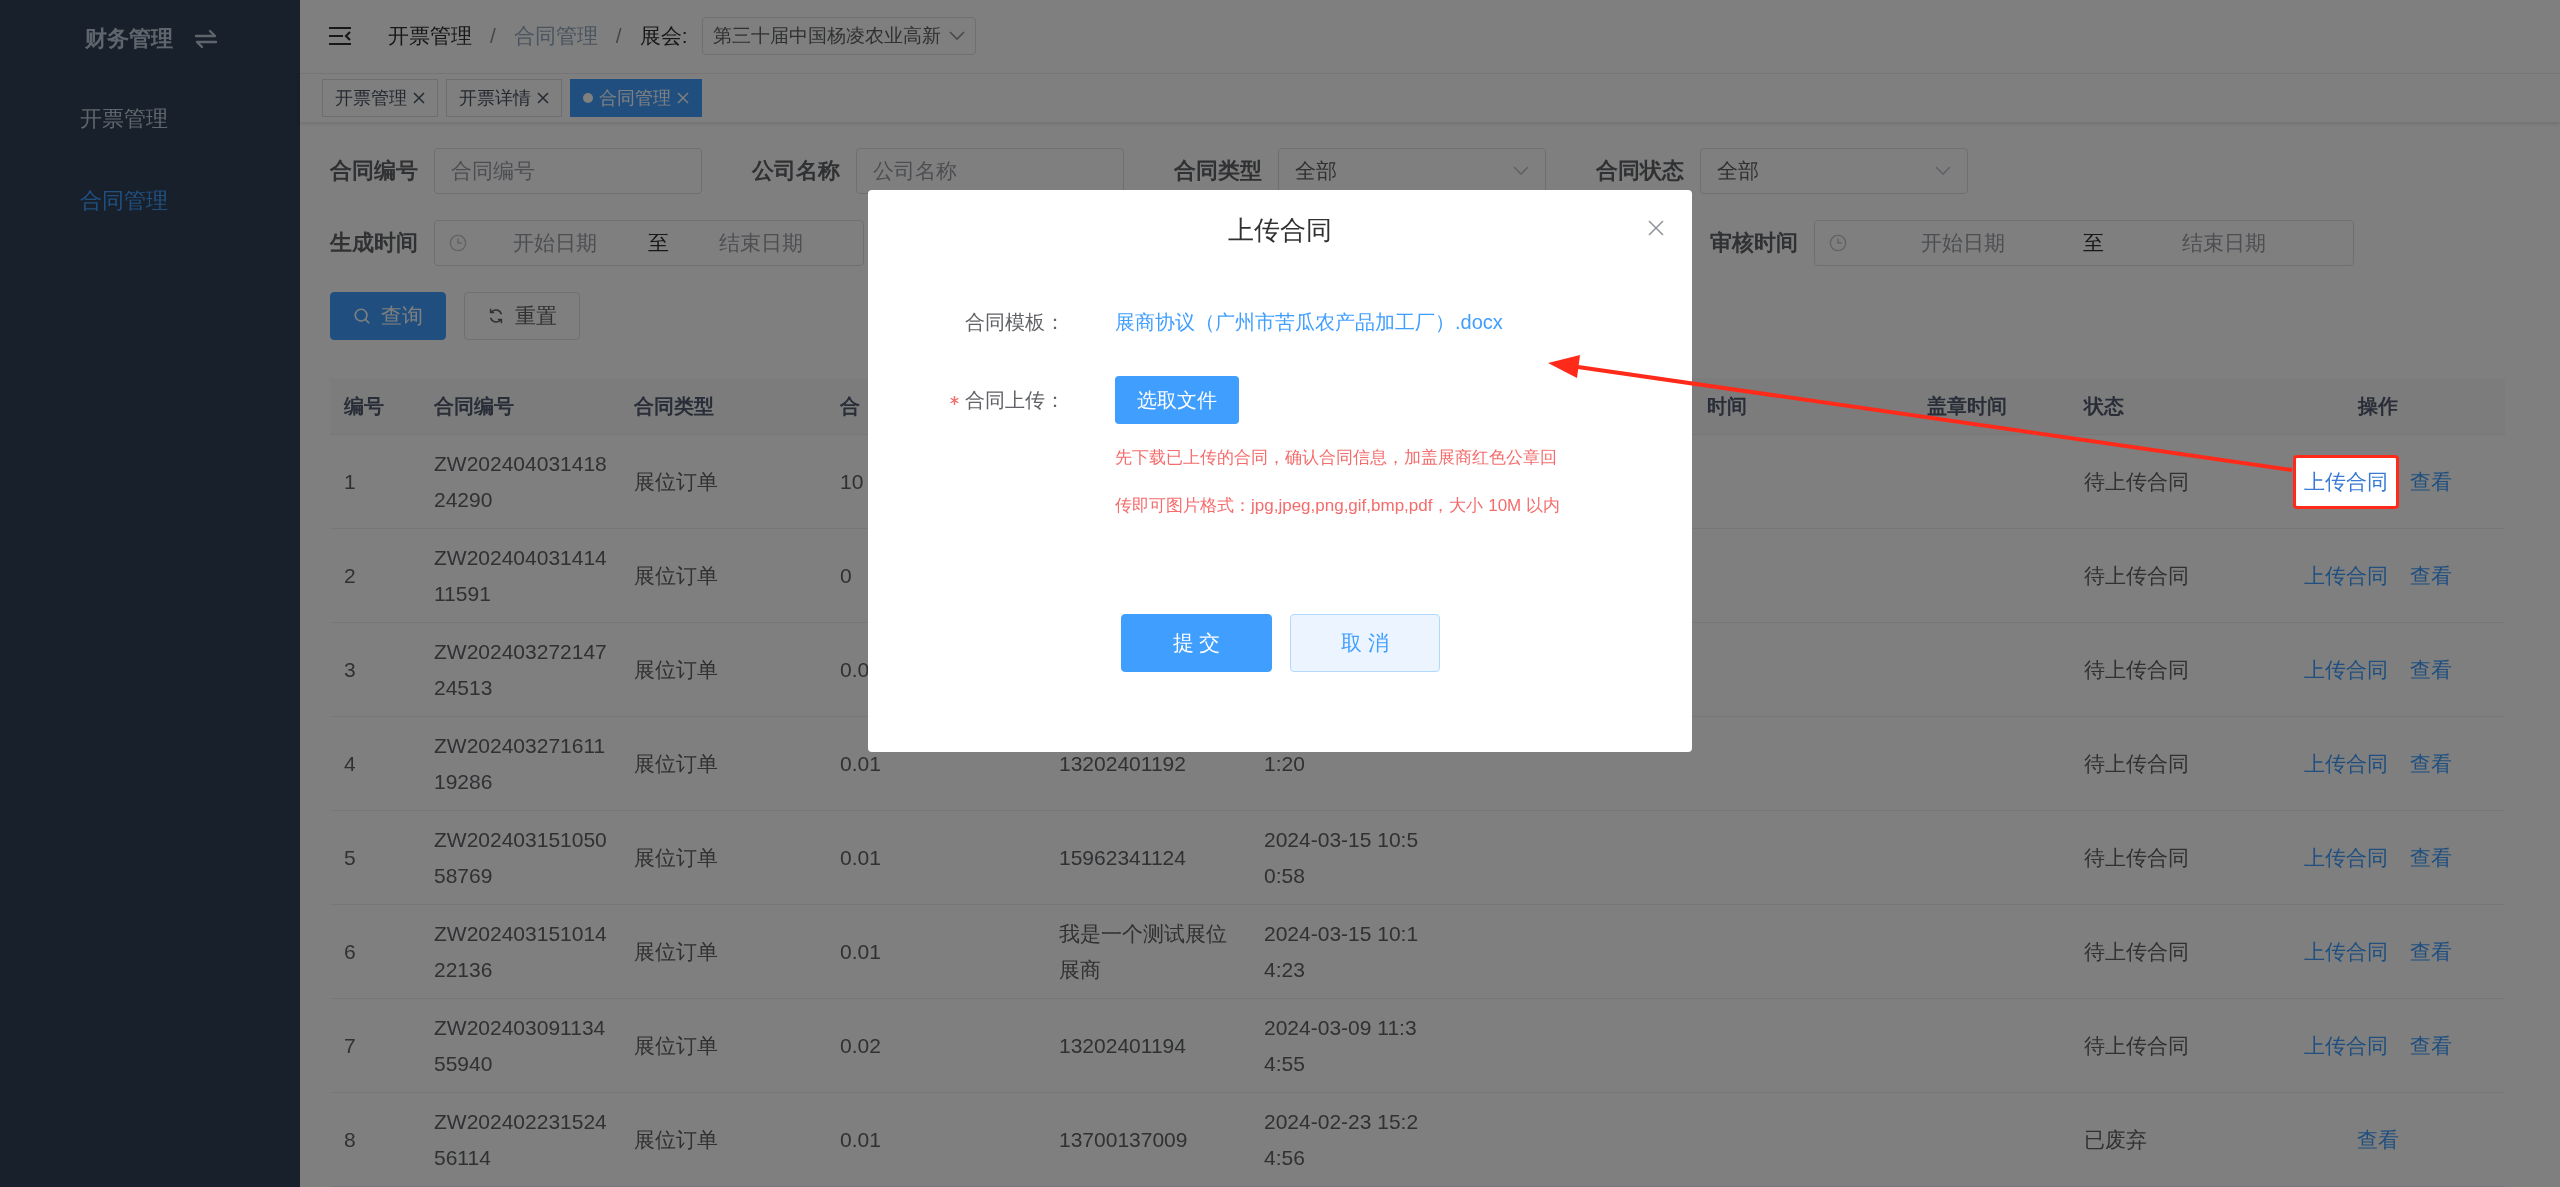 The image size is (2560, 1187). What do you see at coordinates (521, 857) in the screenshot?
I see `table-cell-text: ZW20240315105058769` at bounding box center [521, 857].